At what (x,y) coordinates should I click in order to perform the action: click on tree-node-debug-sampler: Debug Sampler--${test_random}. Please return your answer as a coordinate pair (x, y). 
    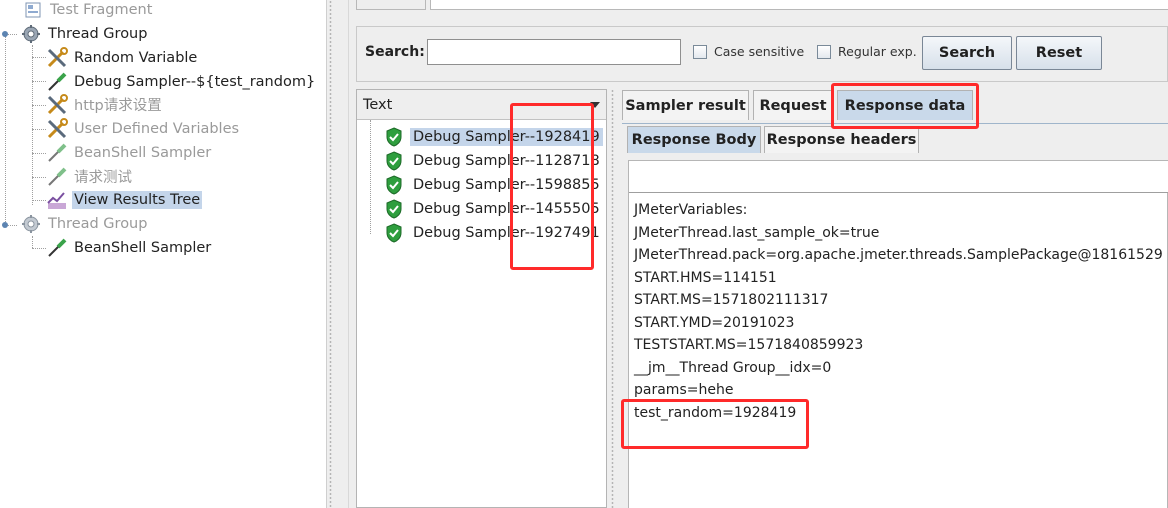
    Looking at the image, I should click on (181, 81).